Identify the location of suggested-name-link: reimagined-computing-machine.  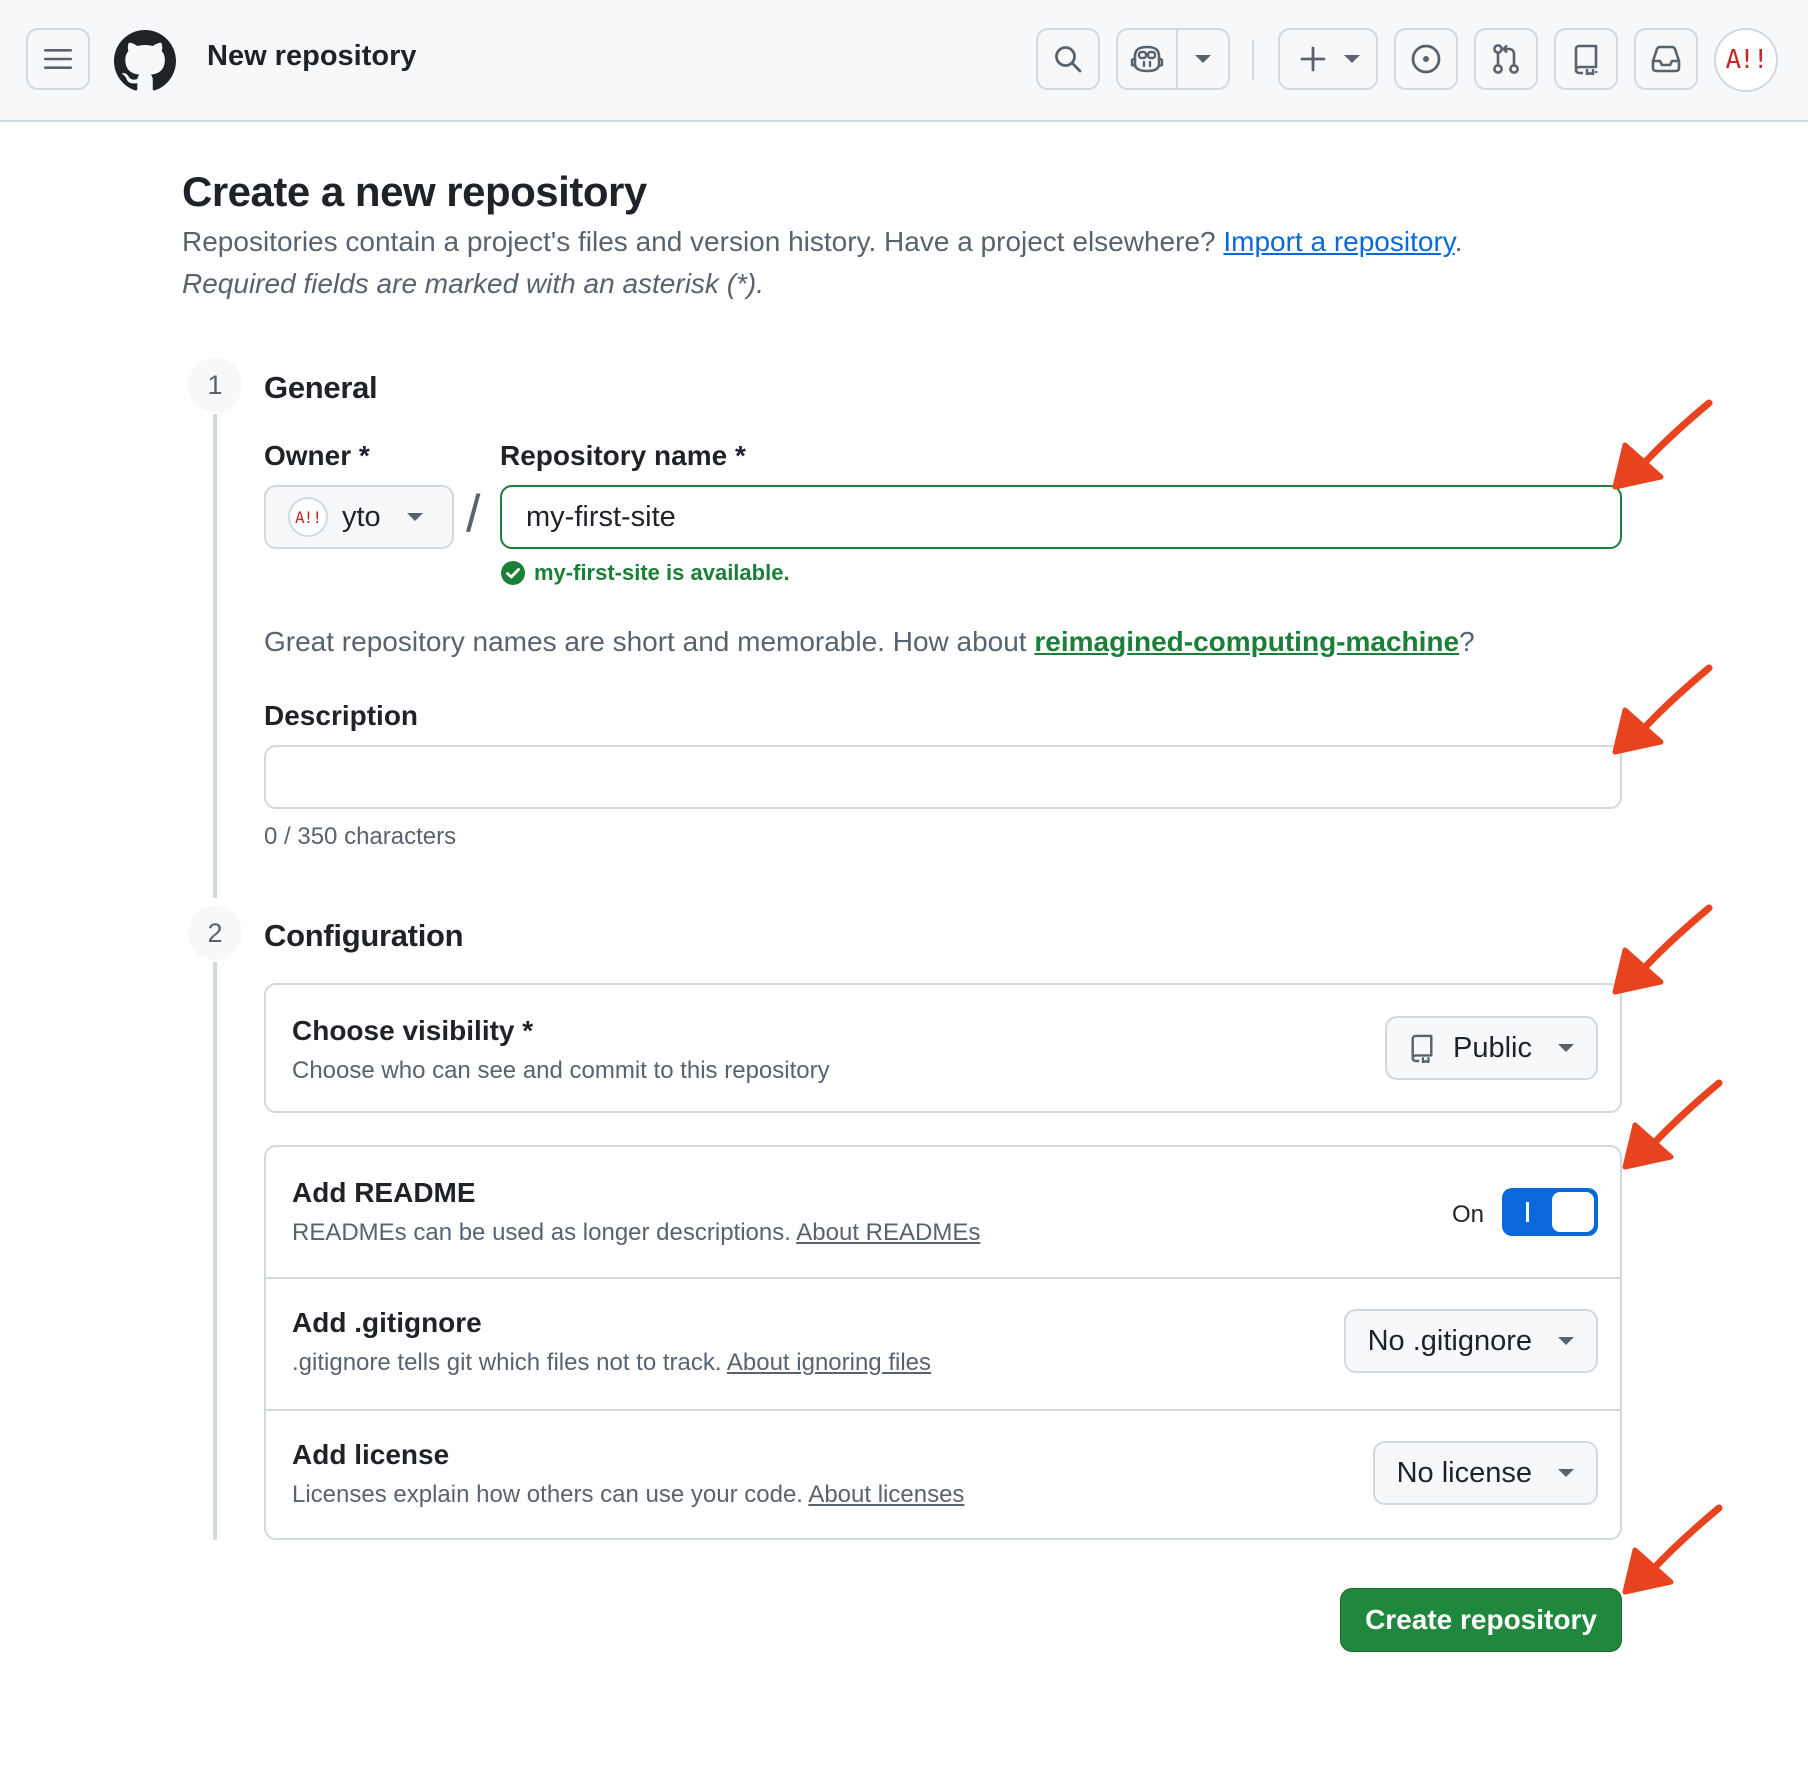
(1246, 641).